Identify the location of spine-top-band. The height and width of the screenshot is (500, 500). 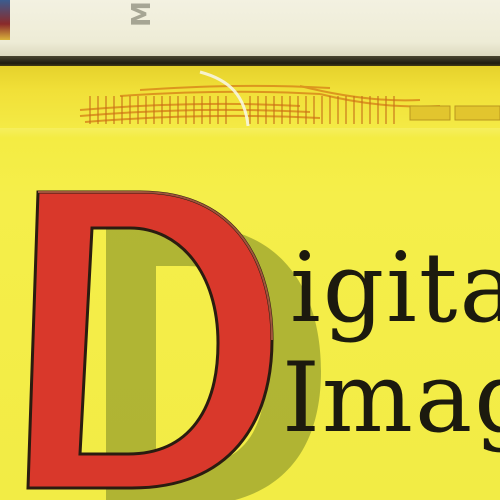
(250, 97).